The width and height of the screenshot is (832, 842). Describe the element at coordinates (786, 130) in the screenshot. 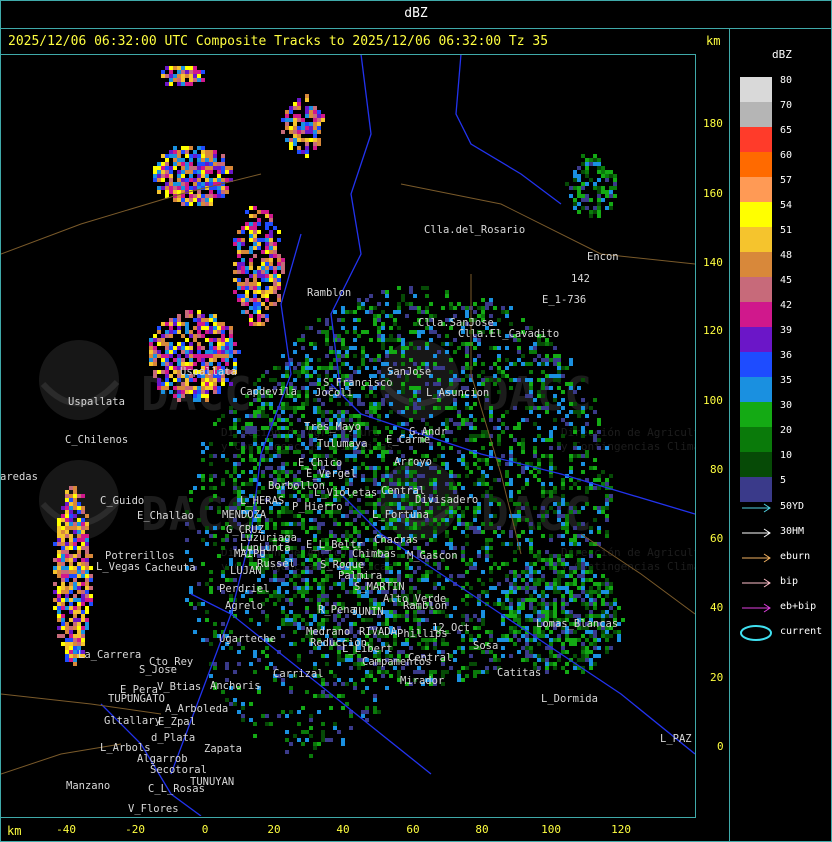

I see `legend-level-label: 65` at that location.